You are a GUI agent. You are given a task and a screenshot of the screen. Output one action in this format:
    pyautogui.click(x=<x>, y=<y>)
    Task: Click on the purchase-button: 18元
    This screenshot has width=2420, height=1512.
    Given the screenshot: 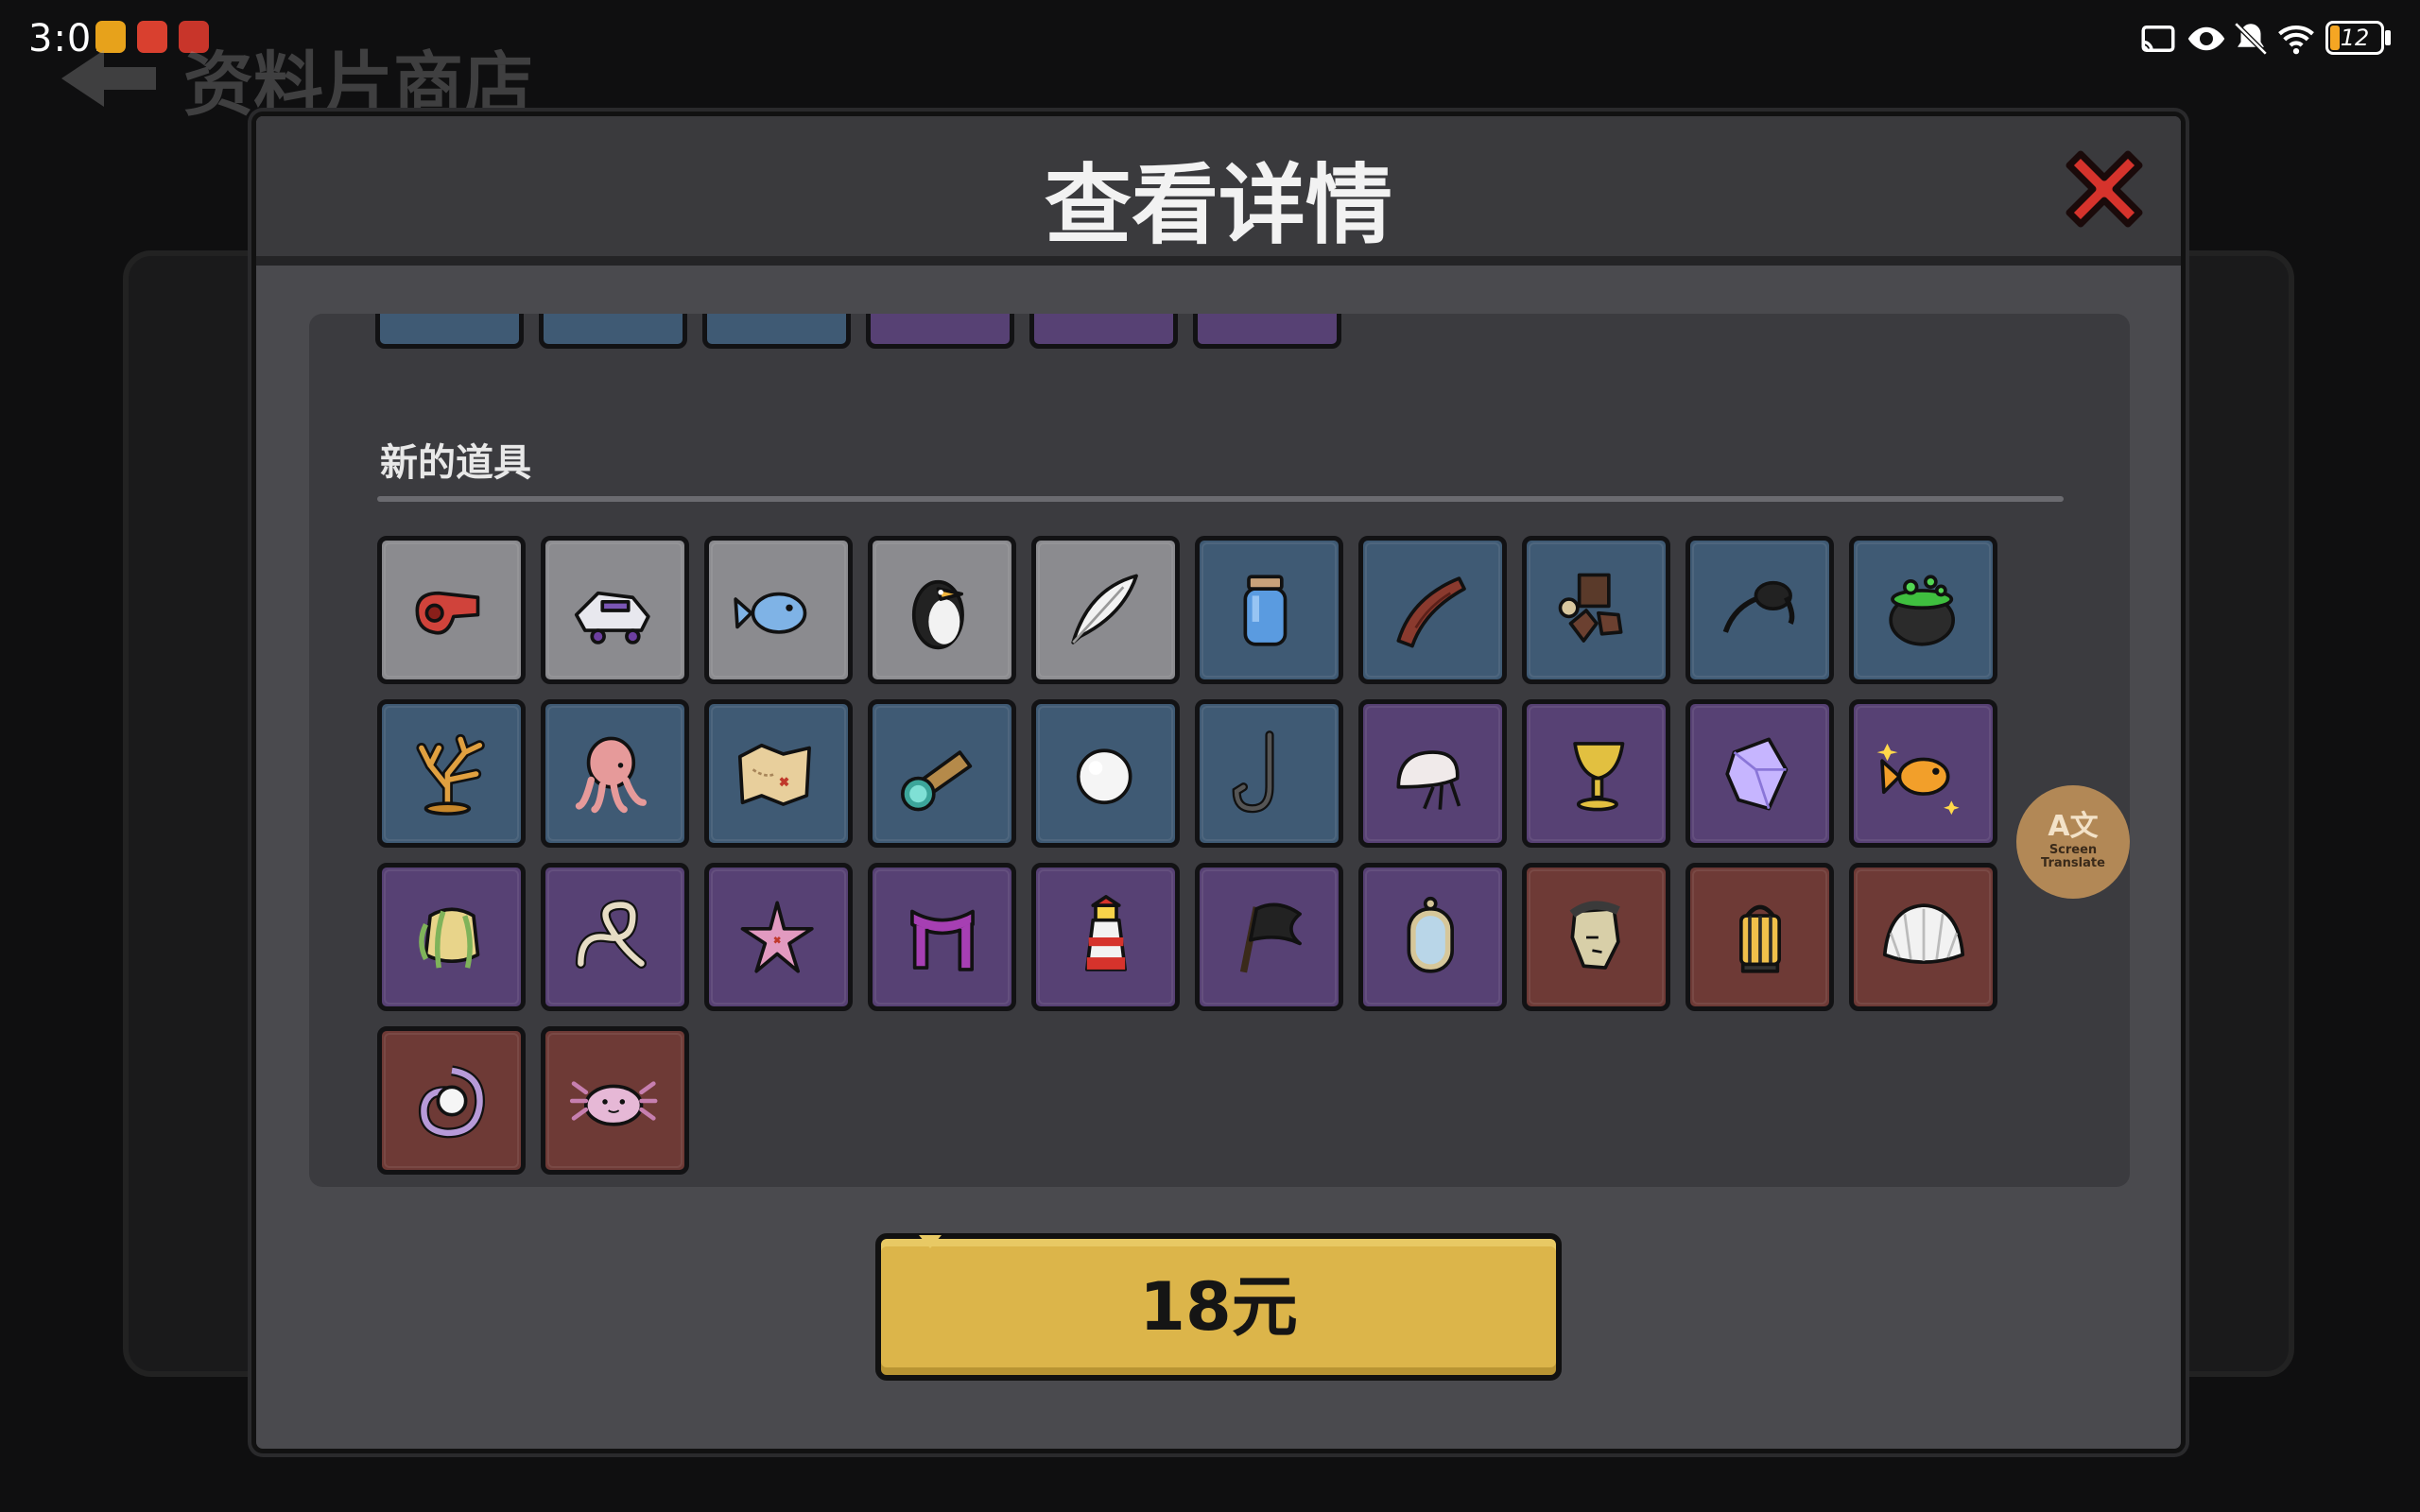 What is the action you would take?
    pyautogui.click(x=1218, y=1307)
    